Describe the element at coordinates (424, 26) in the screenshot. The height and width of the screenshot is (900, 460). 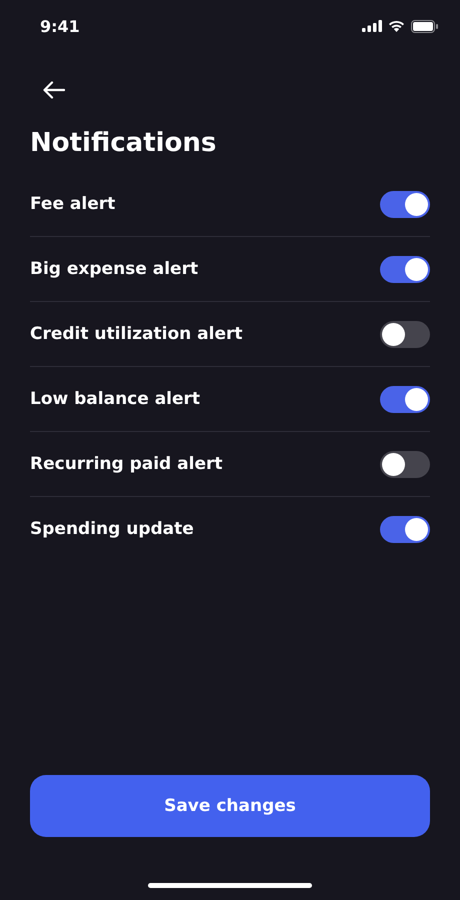
I see `battery-icon` at that location.